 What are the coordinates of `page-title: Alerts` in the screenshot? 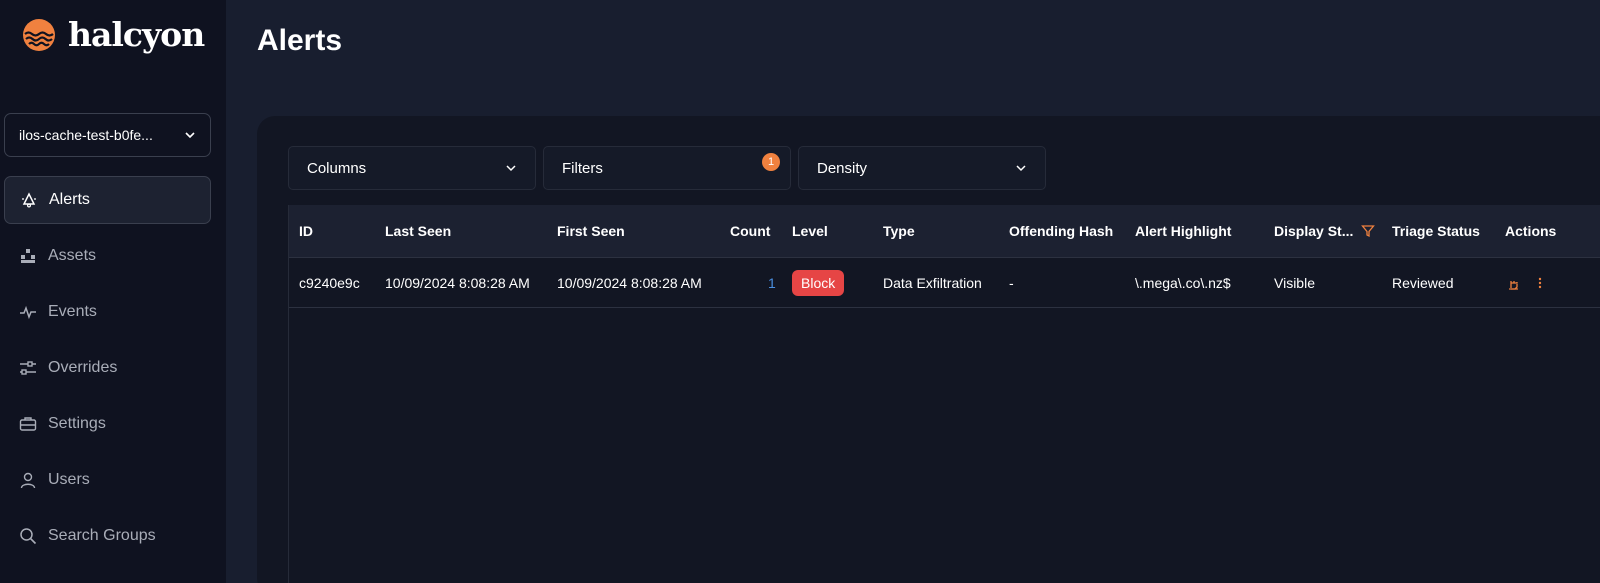 It's located at (300, 40).